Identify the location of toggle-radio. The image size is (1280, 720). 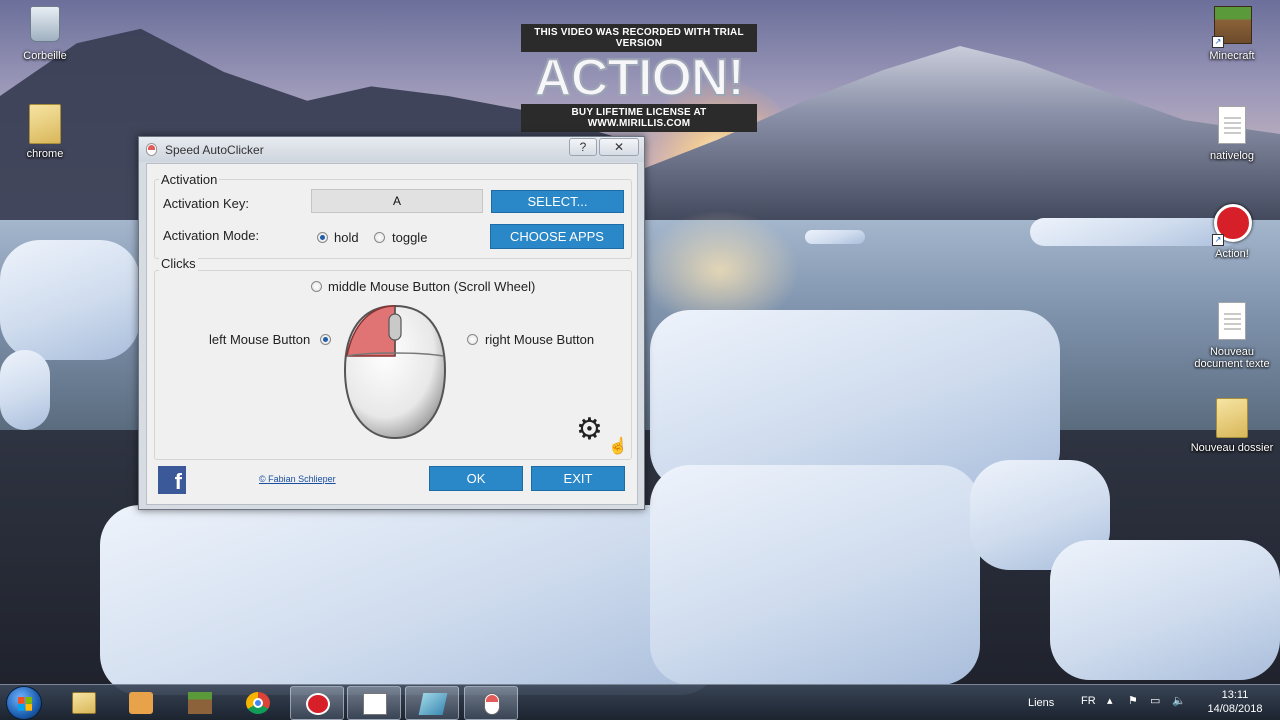
(379, 237).